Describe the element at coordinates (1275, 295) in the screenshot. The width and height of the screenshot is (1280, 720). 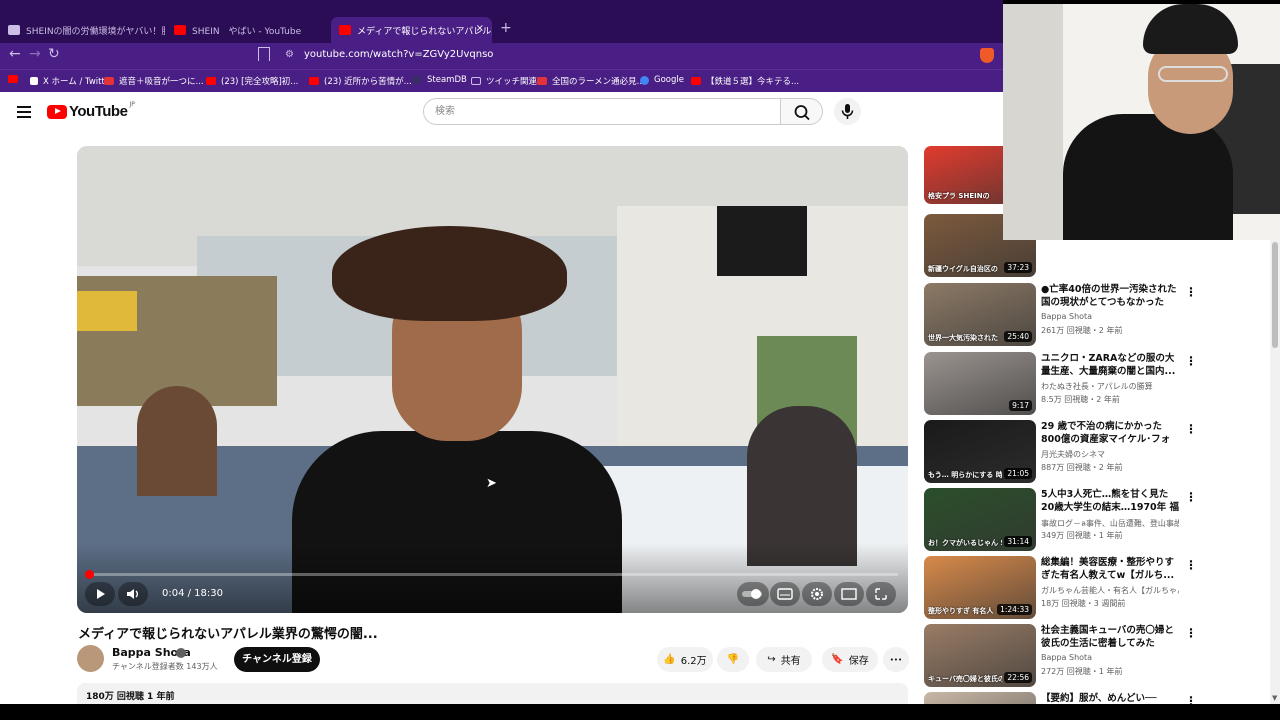
I see `scrollbar-thumb` at that location.